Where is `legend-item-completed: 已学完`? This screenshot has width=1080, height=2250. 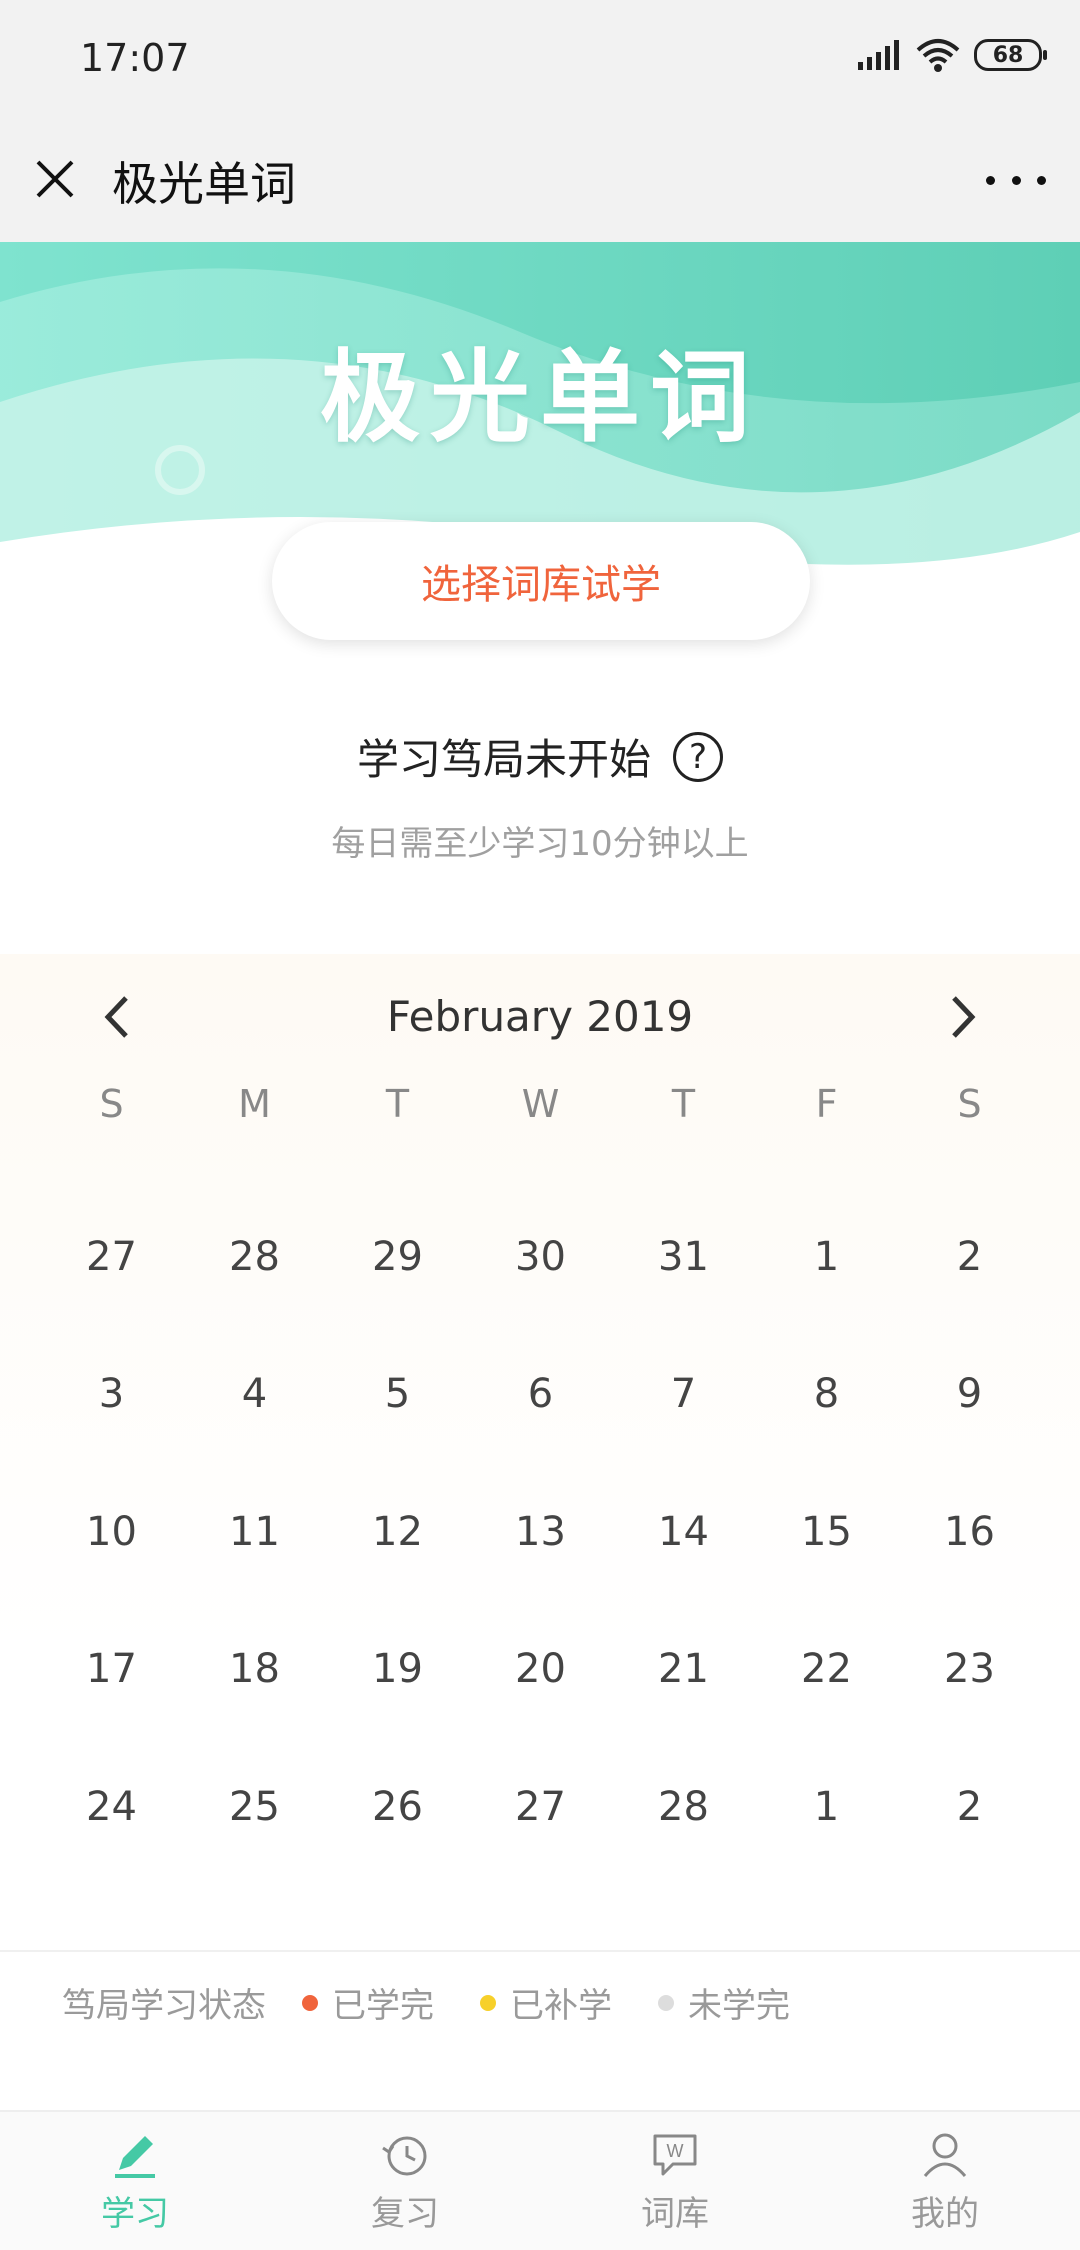 legend-item-completed: 已学完 is located at coordinates (368, 2002).